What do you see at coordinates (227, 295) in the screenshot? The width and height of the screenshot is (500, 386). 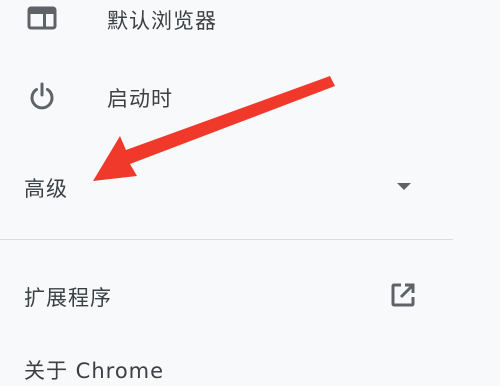 I see `nav-item-extensions: 扩展程序` at bounding box center [227, 295].